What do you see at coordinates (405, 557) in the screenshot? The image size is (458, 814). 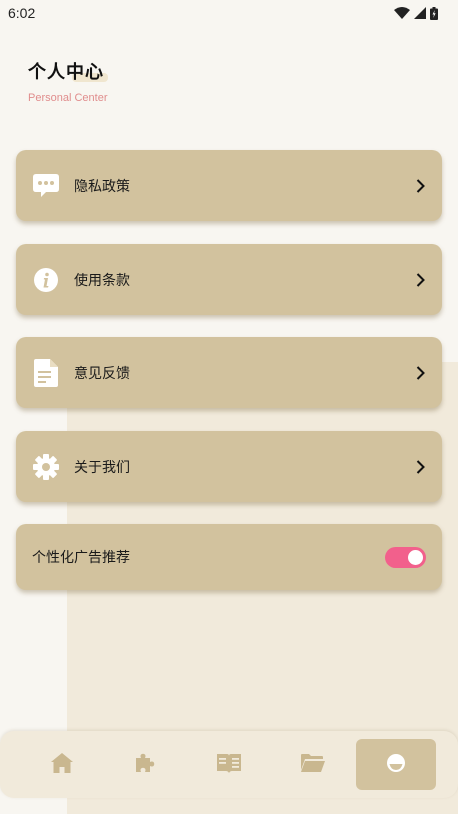 I see `personalized-ads-toggle` at bounding box center [405, 557].